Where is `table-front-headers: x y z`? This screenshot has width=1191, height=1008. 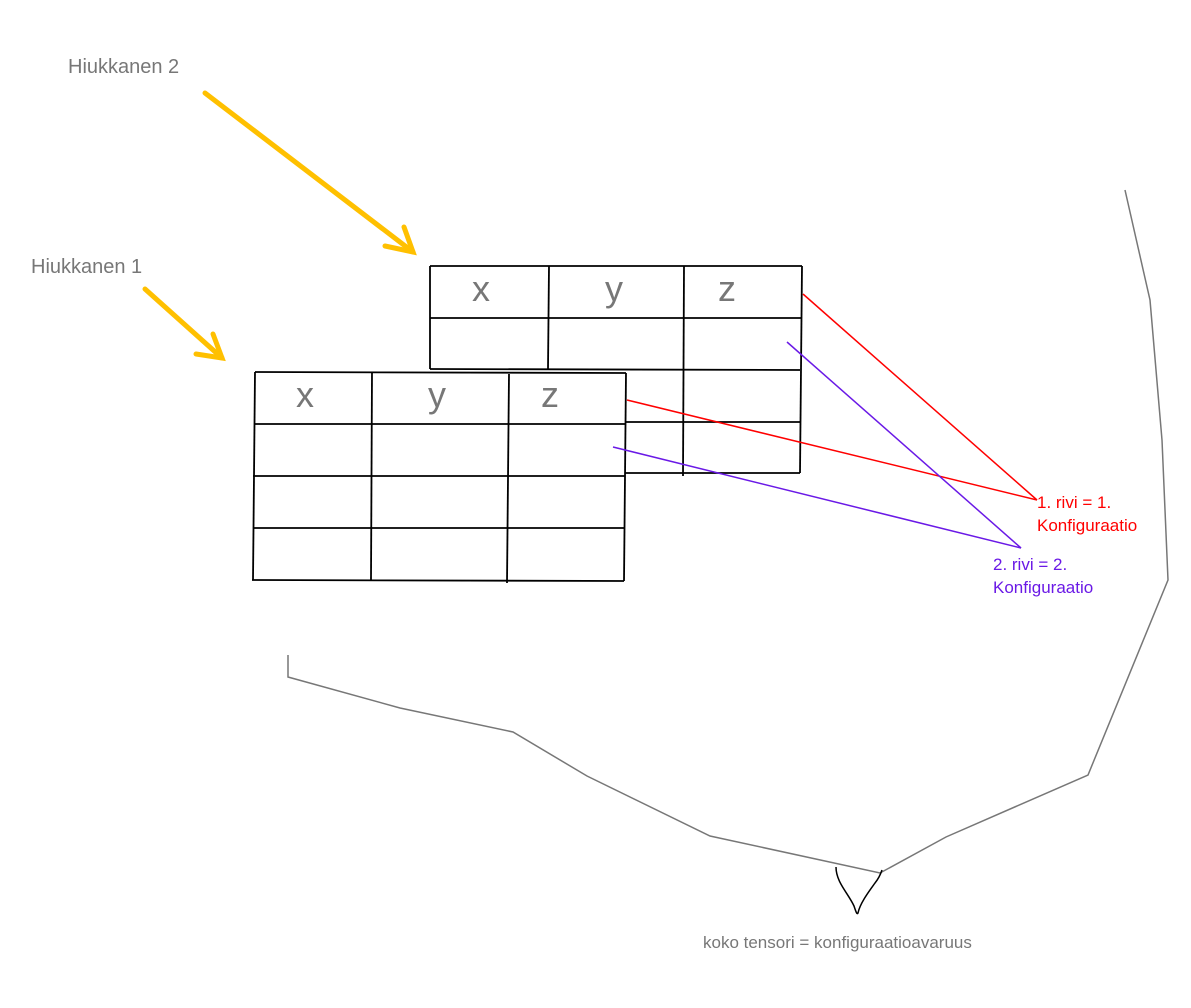 table-front-headers: x y z is located at coordinates (427, 394).